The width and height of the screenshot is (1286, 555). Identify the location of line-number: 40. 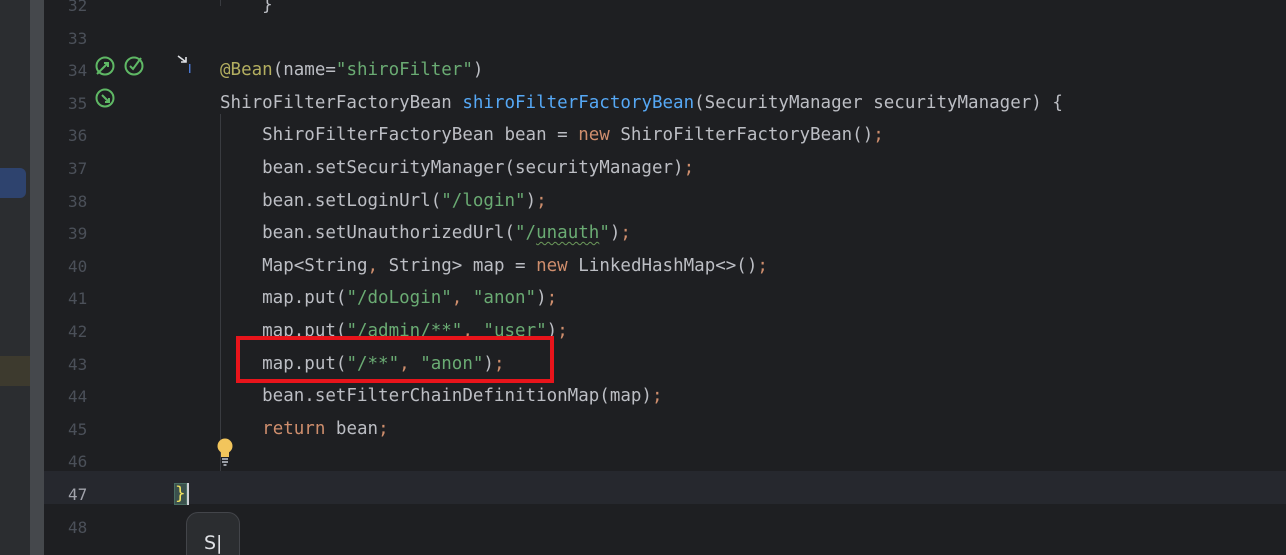
(78, 266).